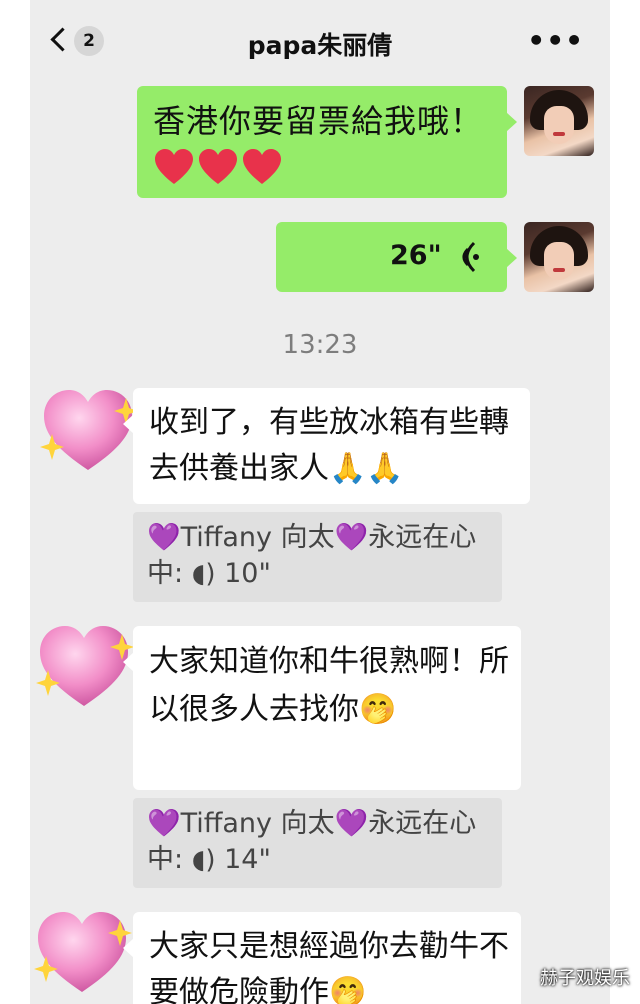 The width and height of the screenshot is (640, 1004). What do you see at coordinates (174, 166) in the screenshot?
I see `red-heart-icon` at bounding box center [174, 166].